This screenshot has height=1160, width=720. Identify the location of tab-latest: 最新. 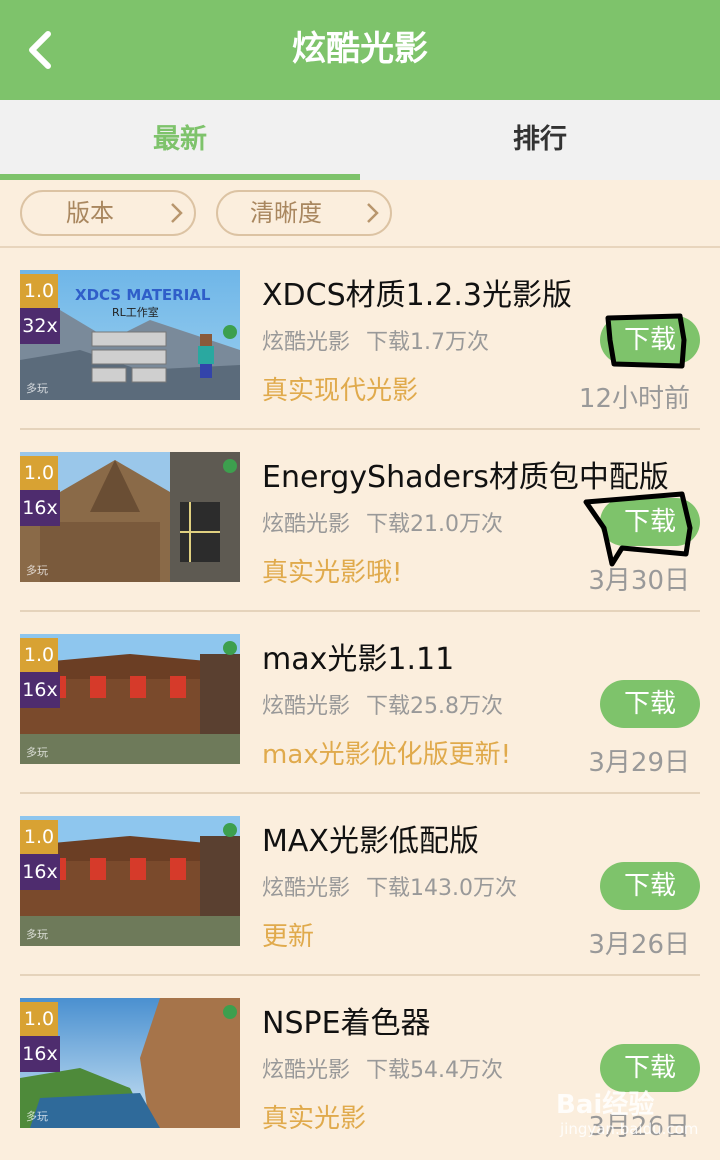
(180, 140).